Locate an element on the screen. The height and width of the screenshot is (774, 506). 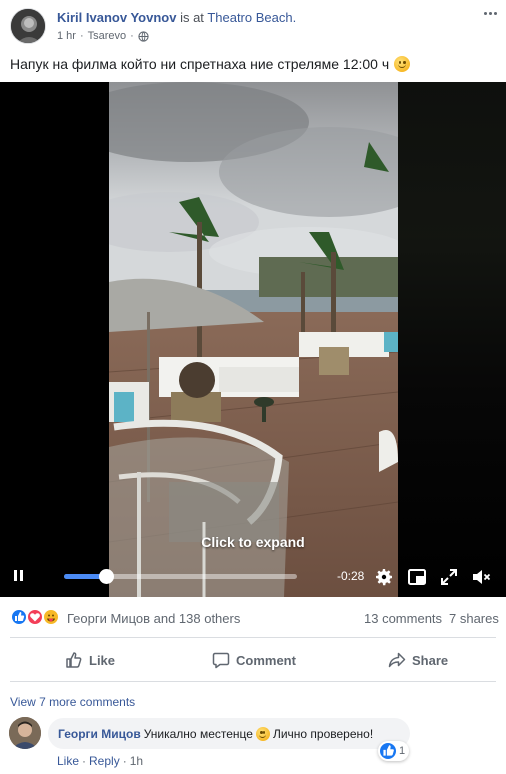
comment-icon is located at coordinates (221, 660).